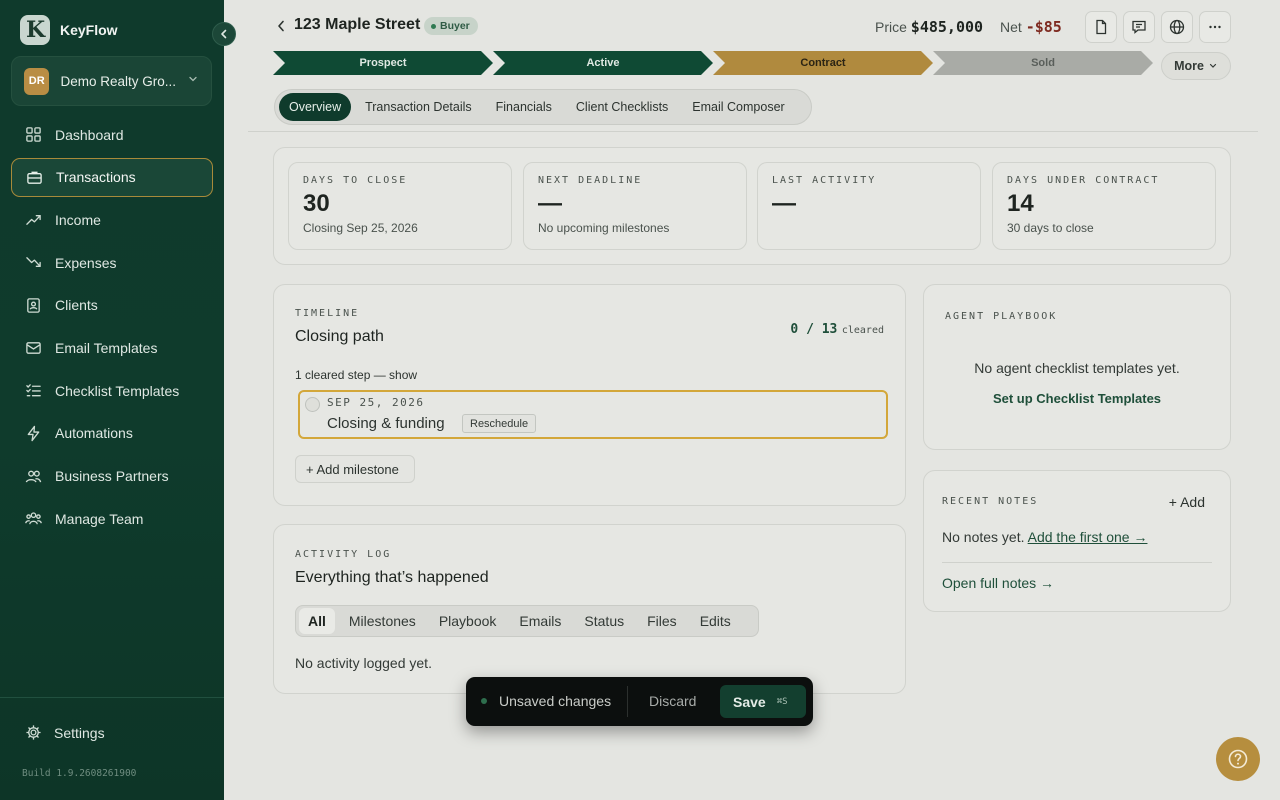  Describe the element at coordinates (37, 81) in the screenshot. I see `org-avatar: DR` at that location.